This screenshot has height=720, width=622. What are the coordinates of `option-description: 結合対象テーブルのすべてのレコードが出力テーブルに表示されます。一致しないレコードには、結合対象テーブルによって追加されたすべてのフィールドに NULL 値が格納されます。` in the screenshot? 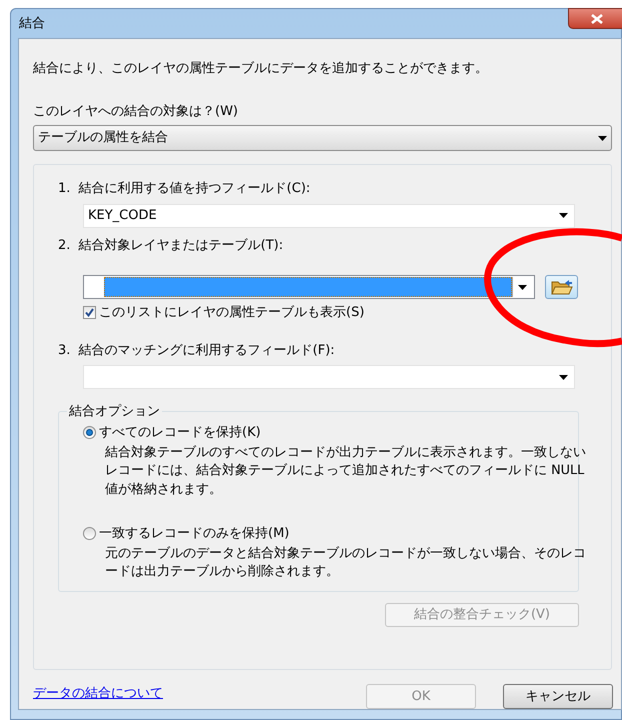 It's located at (346, 471).